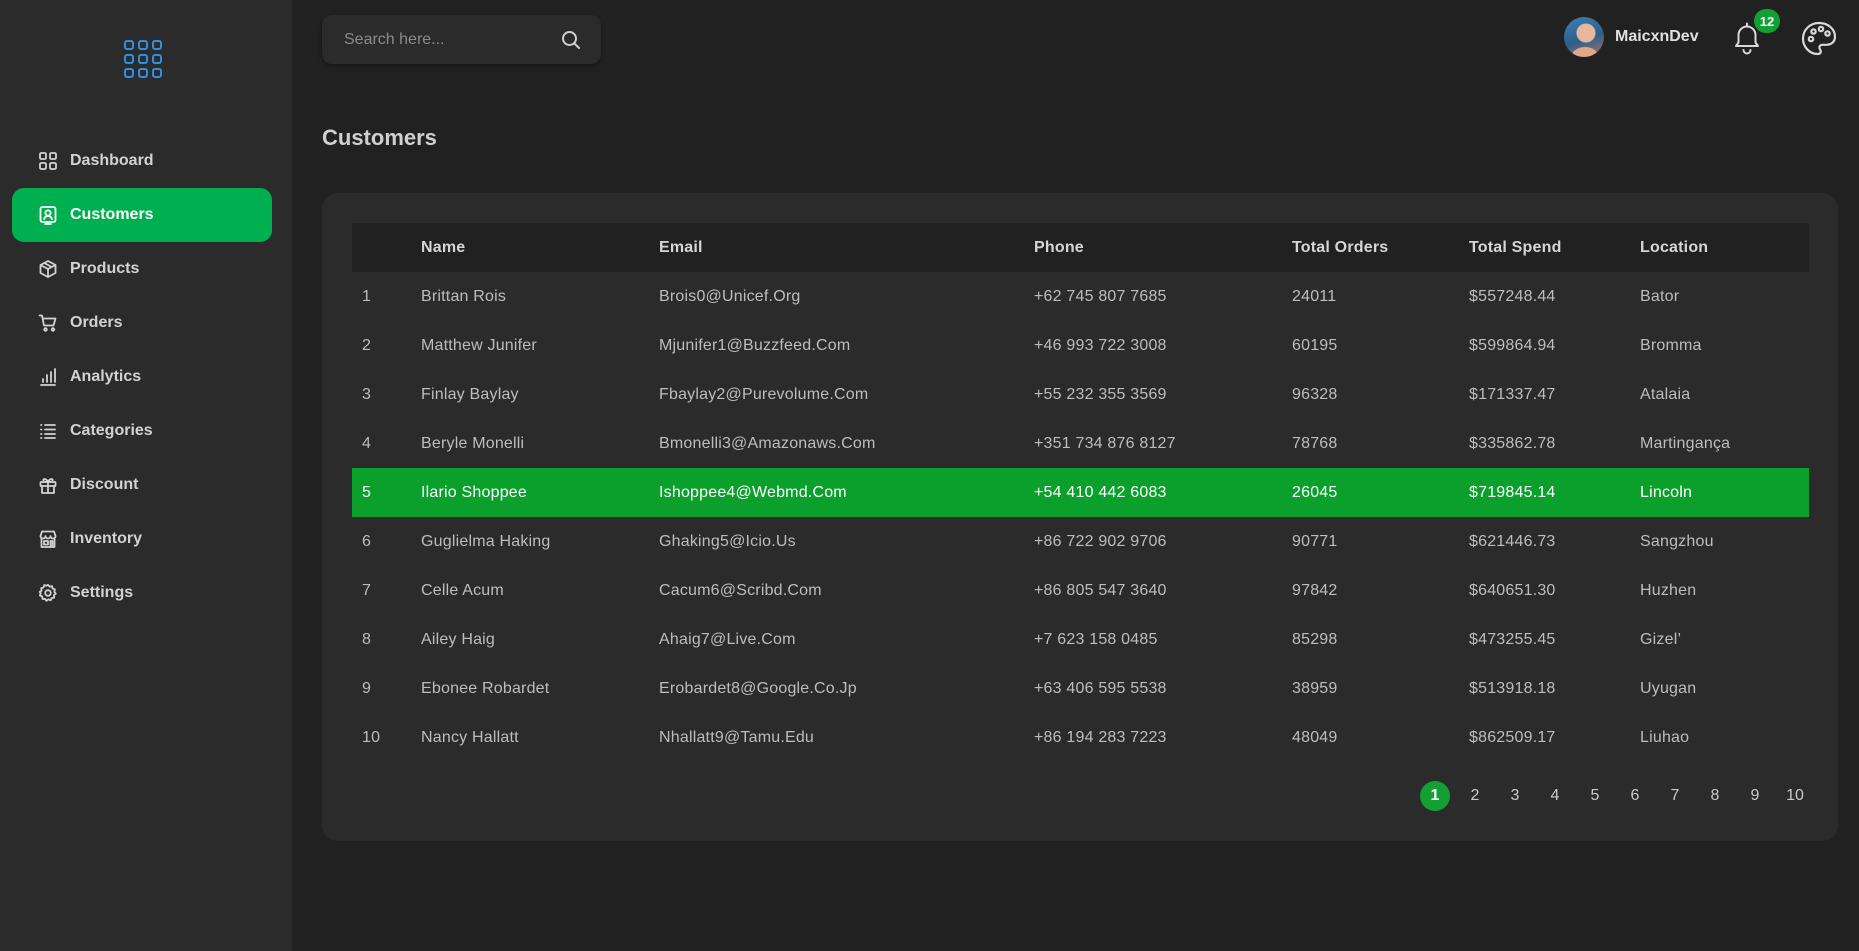 This screenshot has width=1859, height=951. What do you see at coordinates (1512, 394) in the screenshot?
I see `cell-total-spend: $171337.47` at bounding box center [1512, 394].